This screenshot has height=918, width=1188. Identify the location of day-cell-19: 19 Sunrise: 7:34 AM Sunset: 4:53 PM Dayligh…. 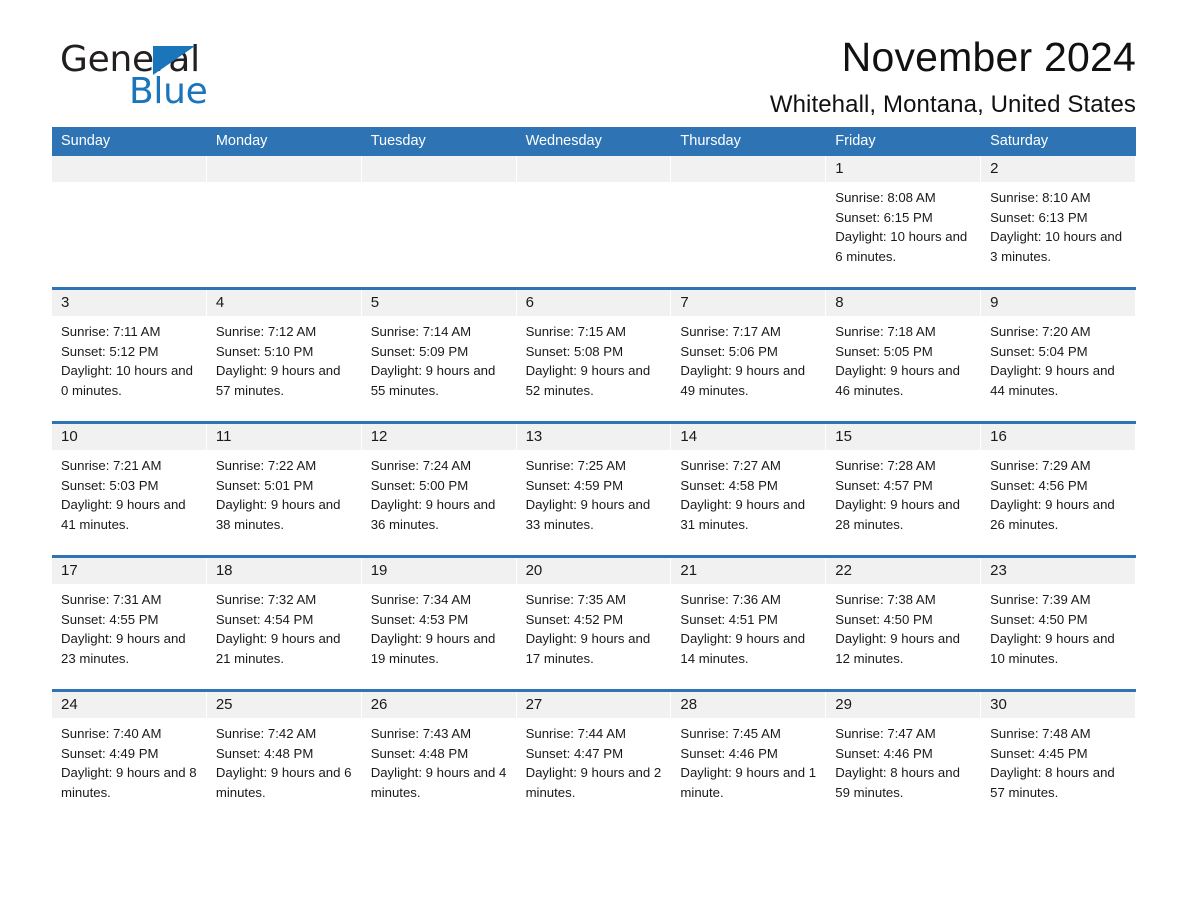
(439, 623).